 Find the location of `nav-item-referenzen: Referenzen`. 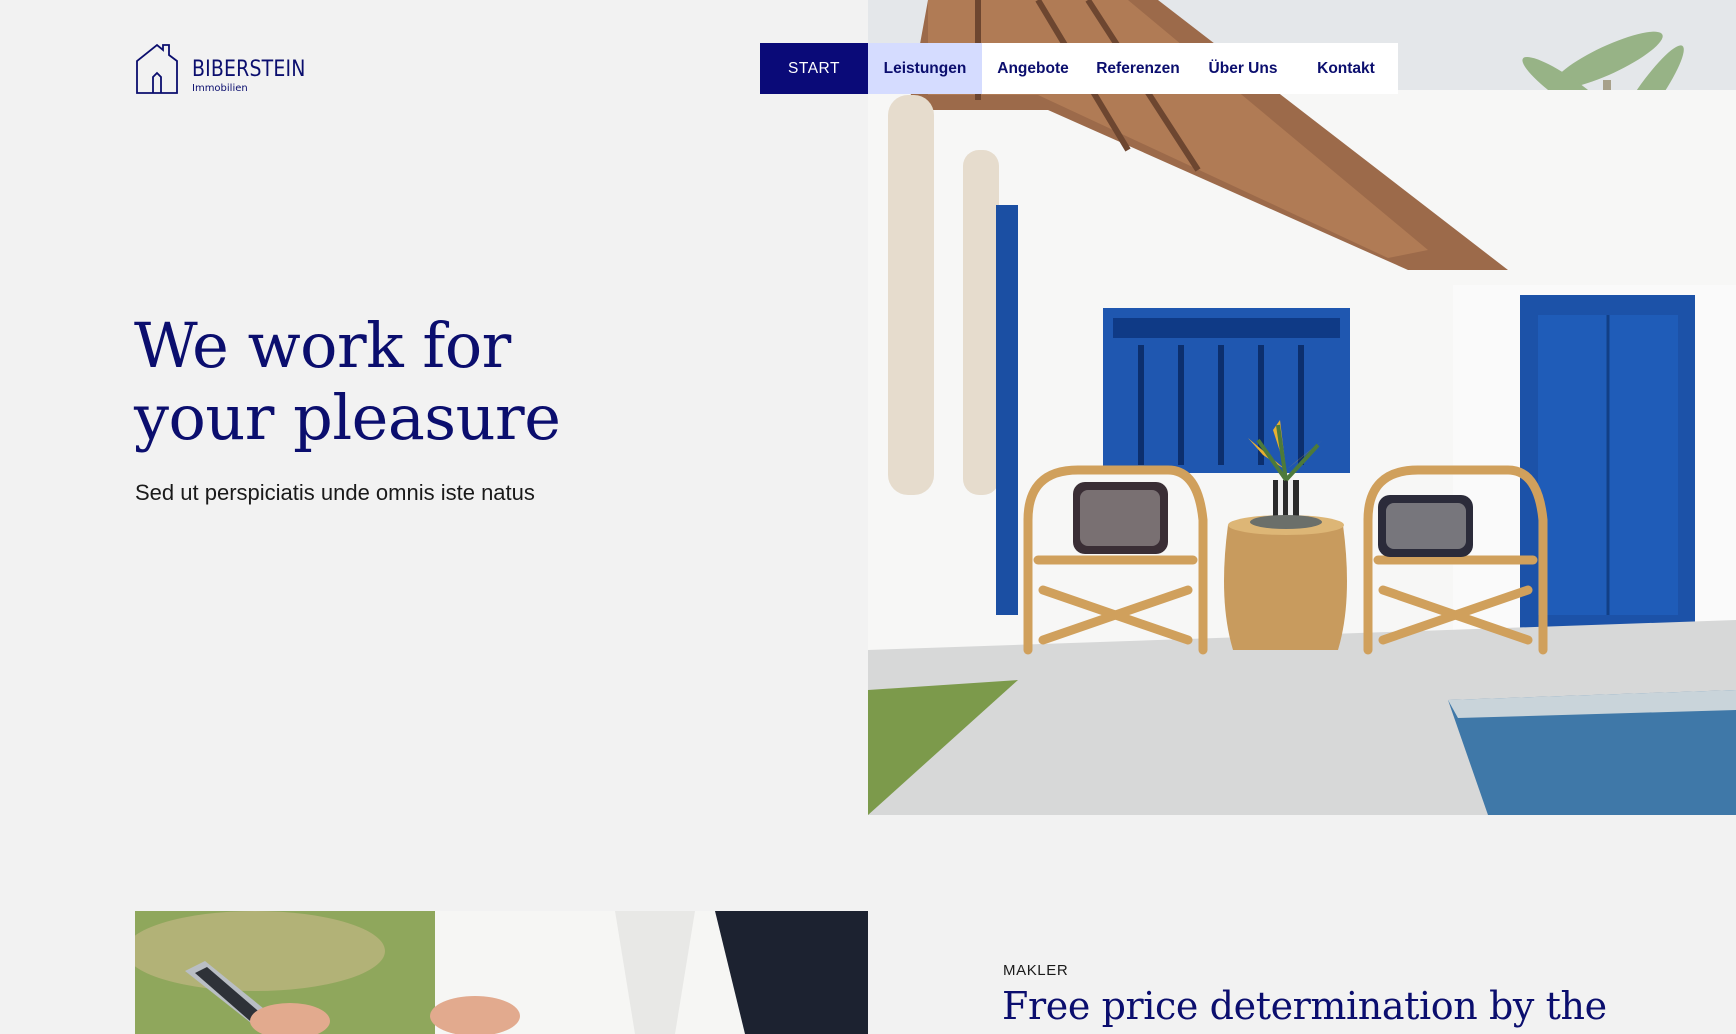

nav-item-referenzen: Referenzen is located at coordinates (1138, 68).